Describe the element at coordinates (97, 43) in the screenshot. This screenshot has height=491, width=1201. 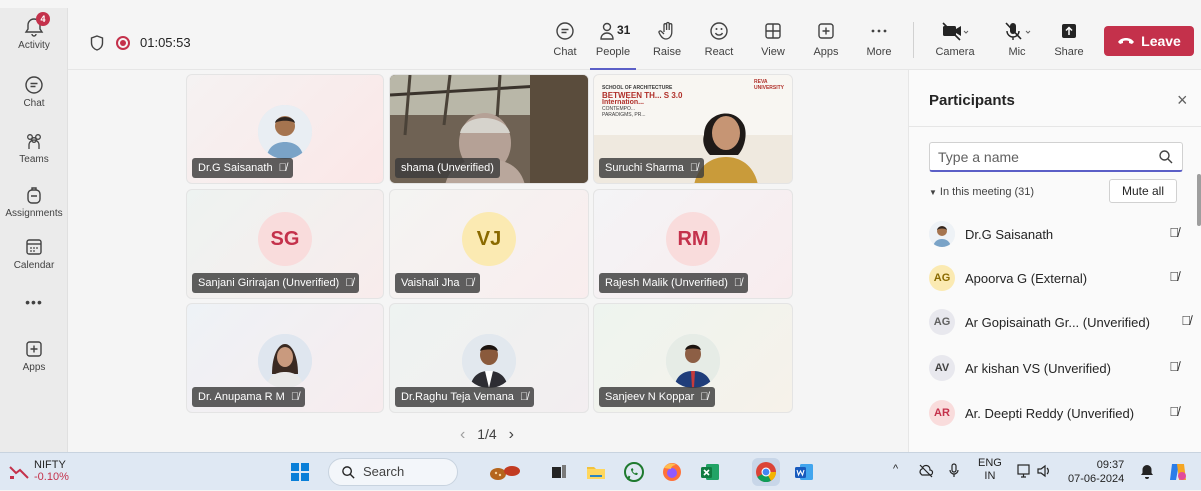
I see `shield-icon` at that location.